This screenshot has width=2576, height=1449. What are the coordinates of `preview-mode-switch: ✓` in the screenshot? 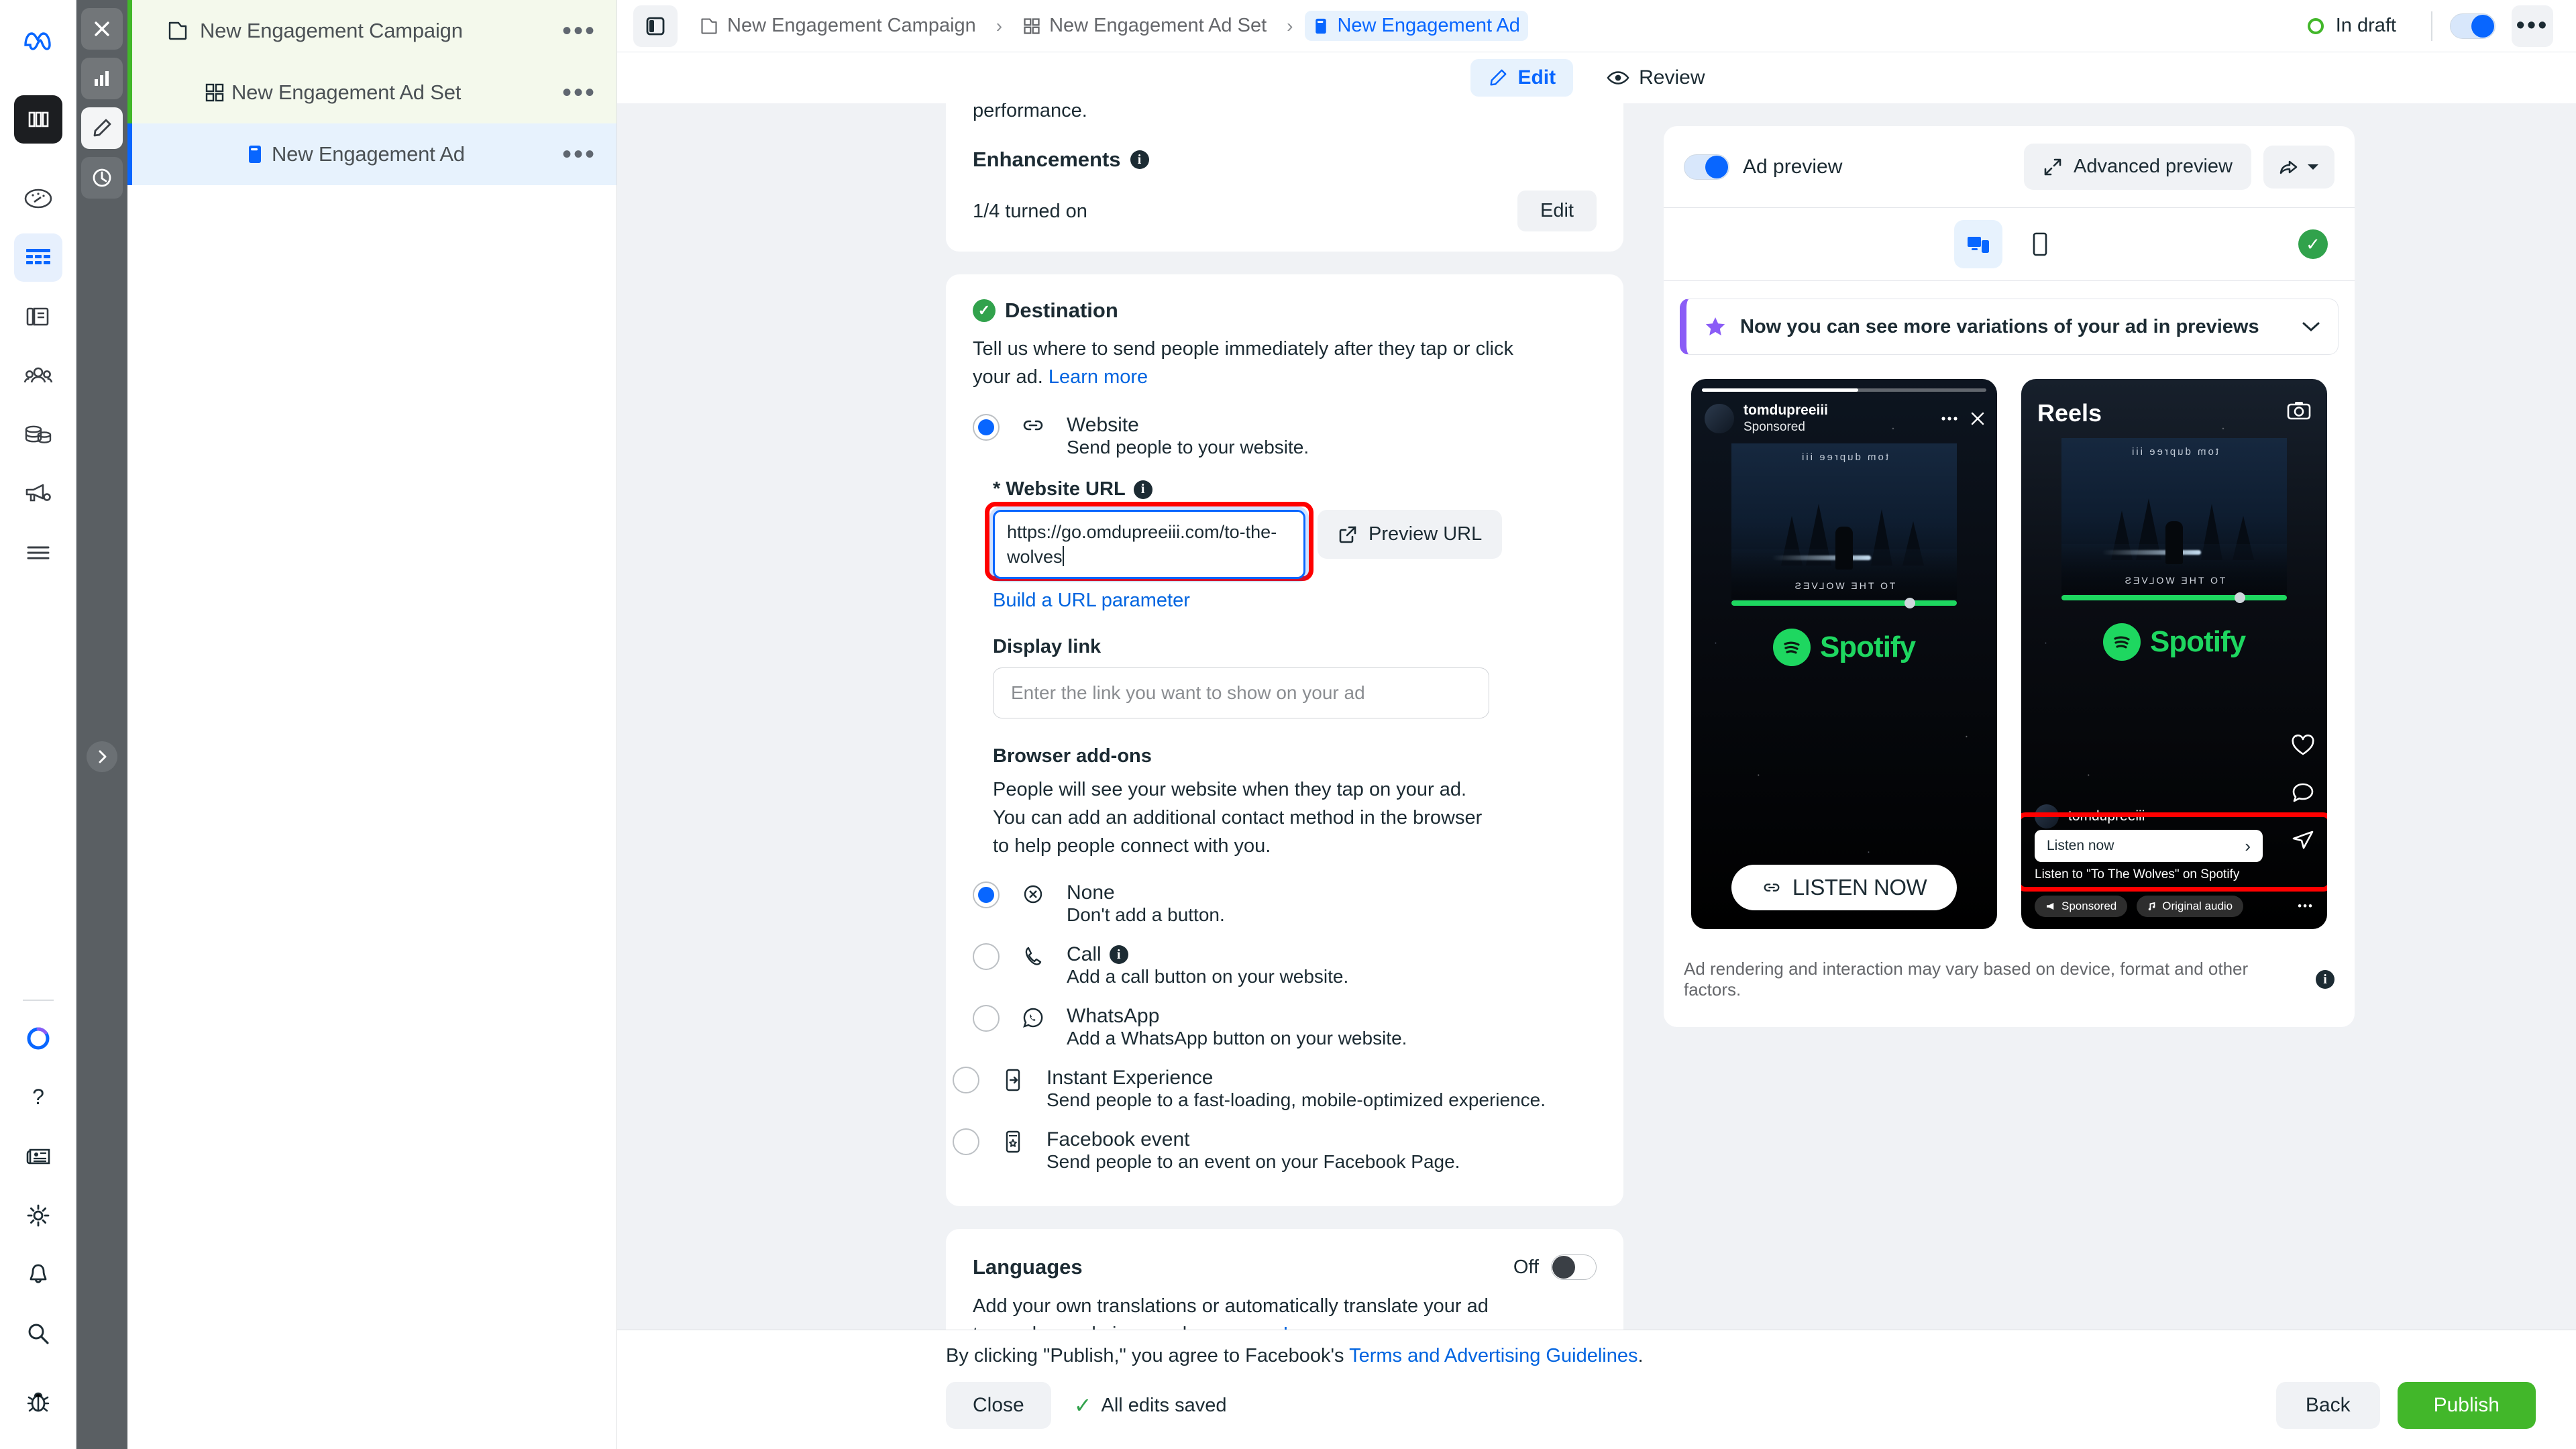 It's located at (2009, 244).